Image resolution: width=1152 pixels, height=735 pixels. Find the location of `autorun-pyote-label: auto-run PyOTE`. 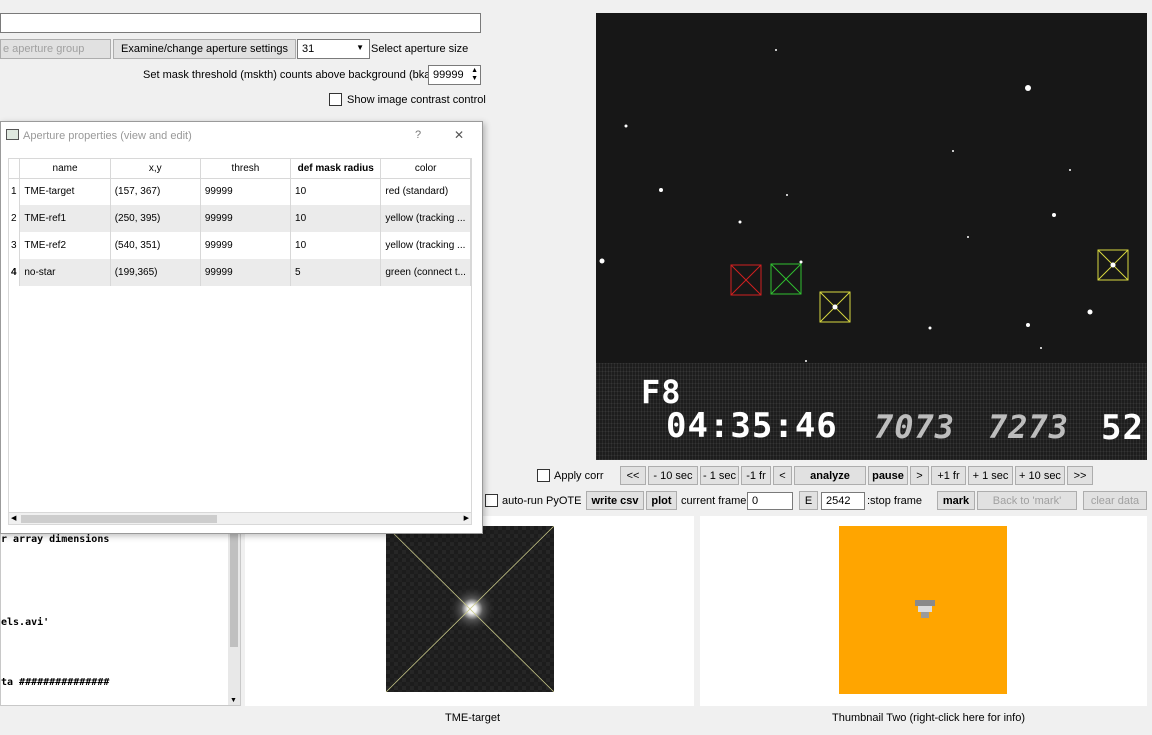

autorun-pyote-label: auto-run PyOTE is located at coordinates (542, 501).